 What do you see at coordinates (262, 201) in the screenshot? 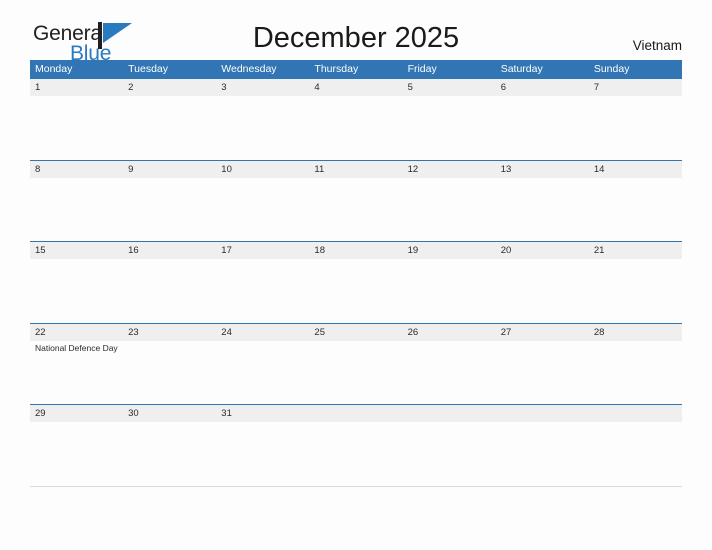
I see `day-cell: 10` at bounding box center [262, 201].